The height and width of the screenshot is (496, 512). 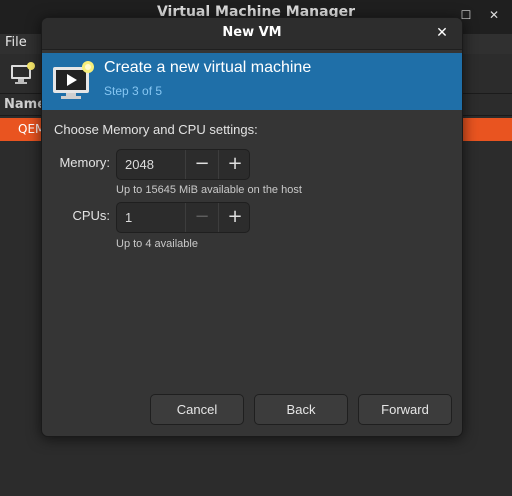 What do you see at coordinates (151, 217) in the screenshot?
I see `cpus-input` at bounding box center [151, 217].